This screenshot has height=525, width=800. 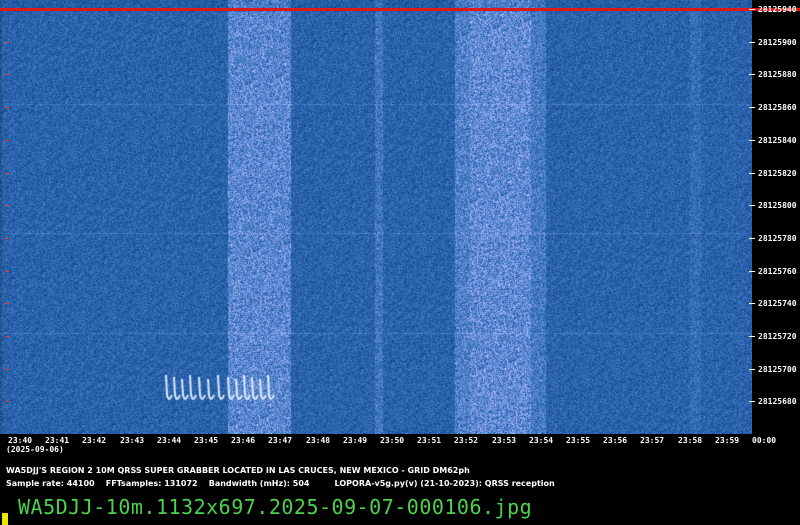 What do you see at coordinates (615, 440) in the screenshot?
I see `time-label: 23:56` at bounding box center [615, 440].